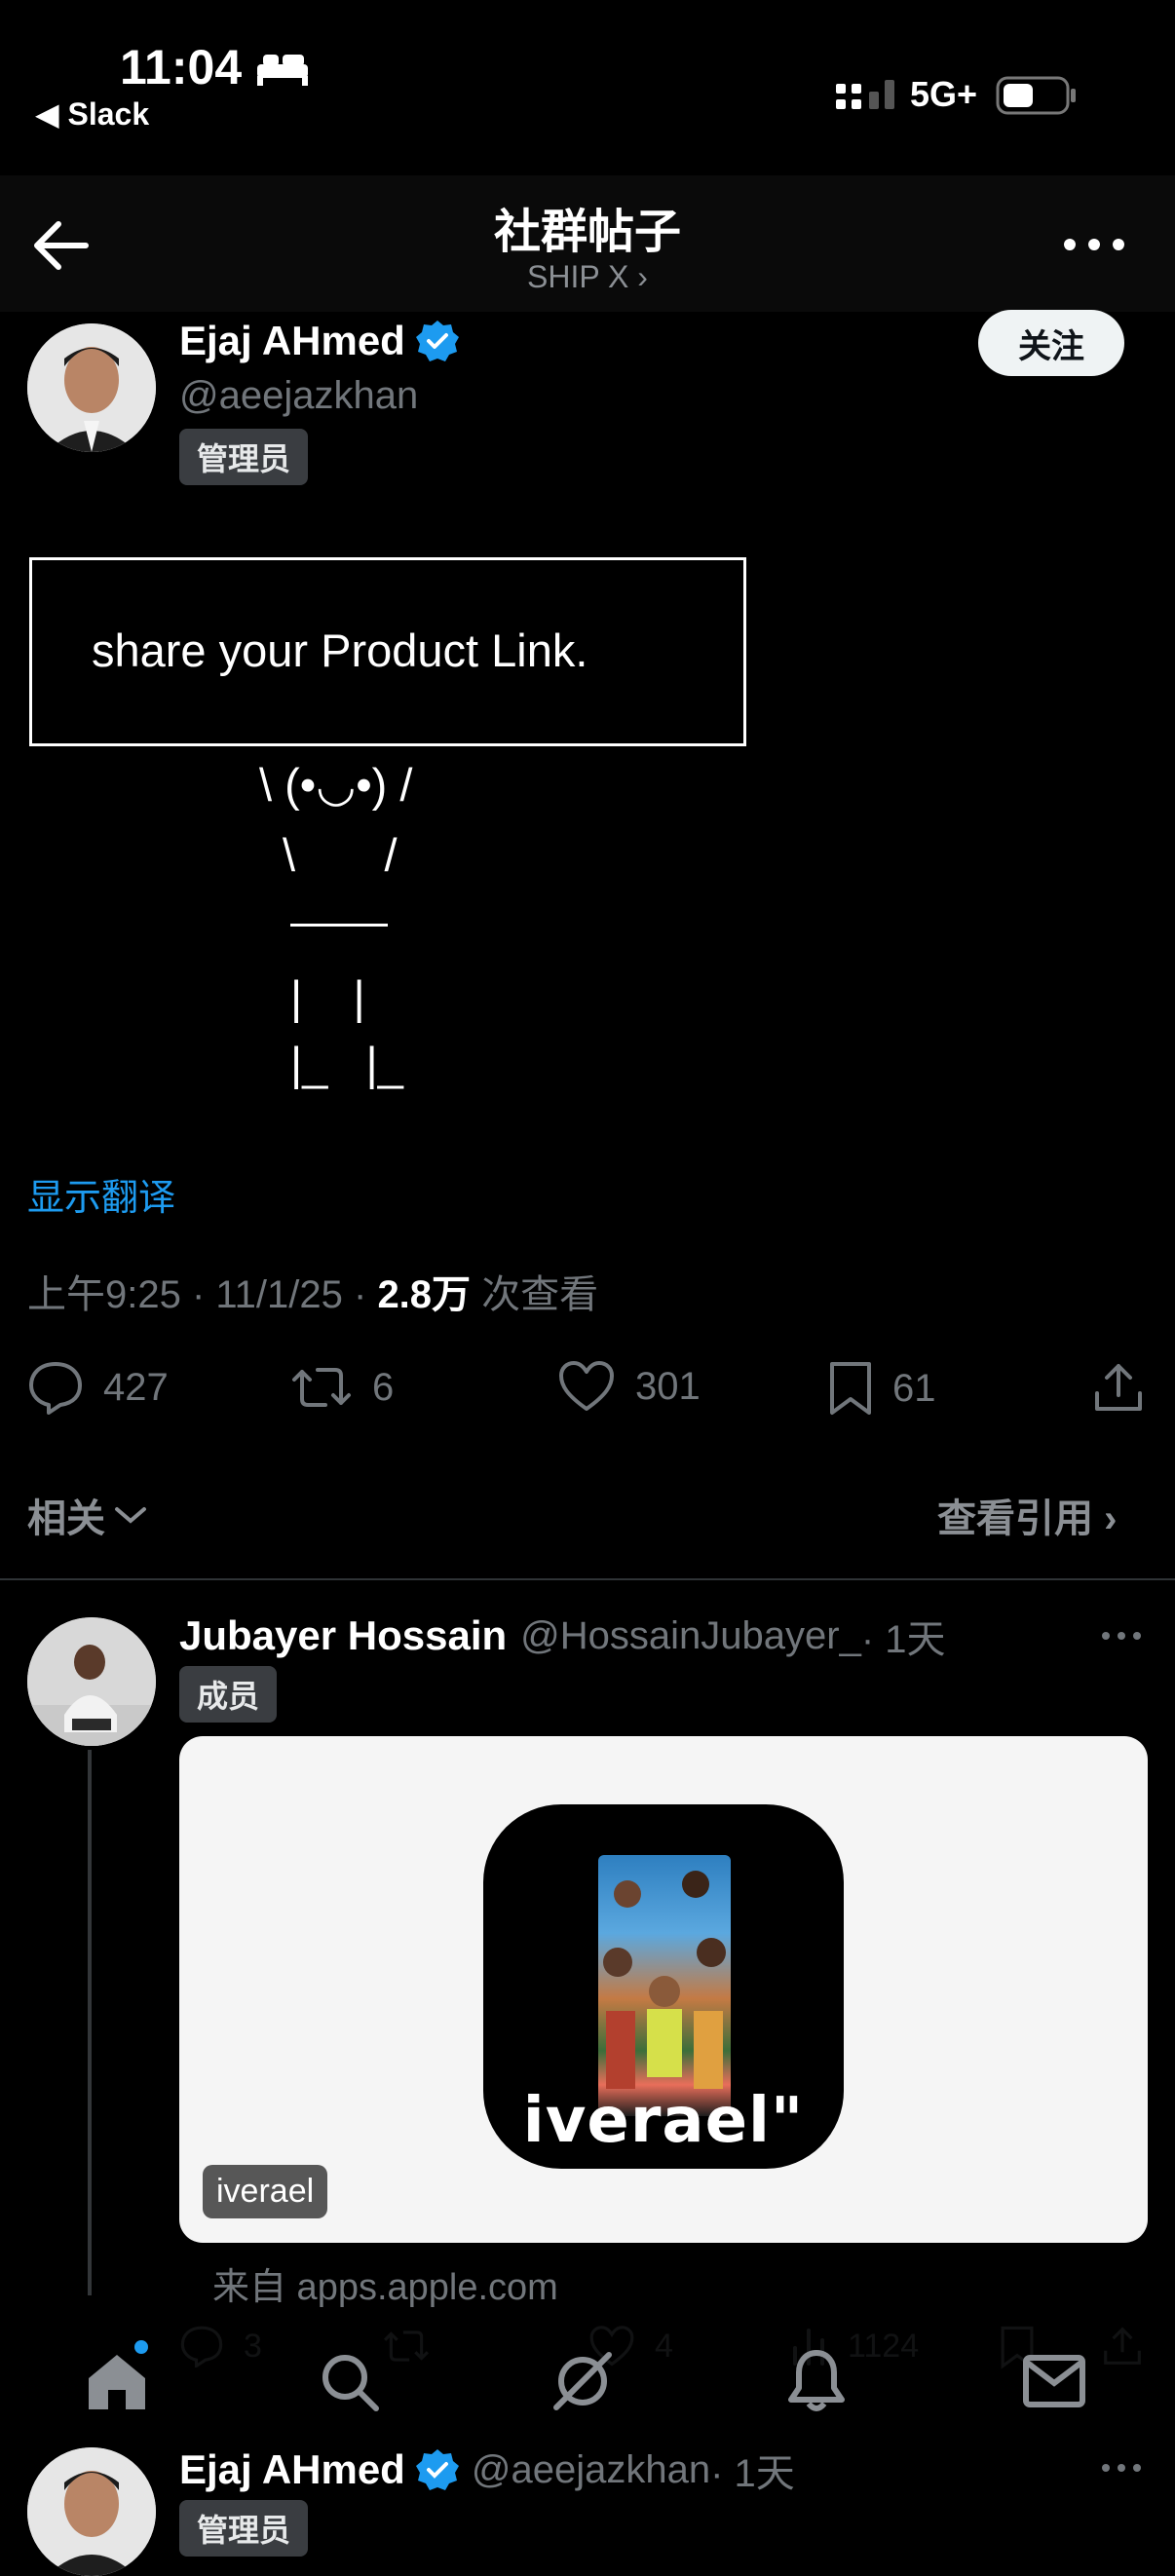 The image size is (1175, 2576). I want to click on status-time: 11:04, so click(181, 67).